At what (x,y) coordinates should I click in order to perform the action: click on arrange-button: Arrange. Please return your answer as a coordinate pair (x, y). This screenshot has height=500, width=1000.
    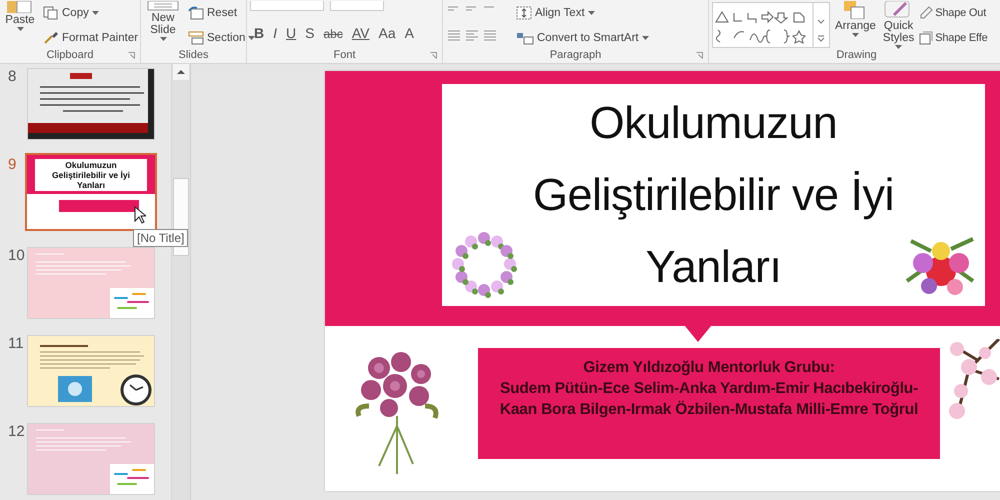
    Looking at the image, I should click on (855, 25).